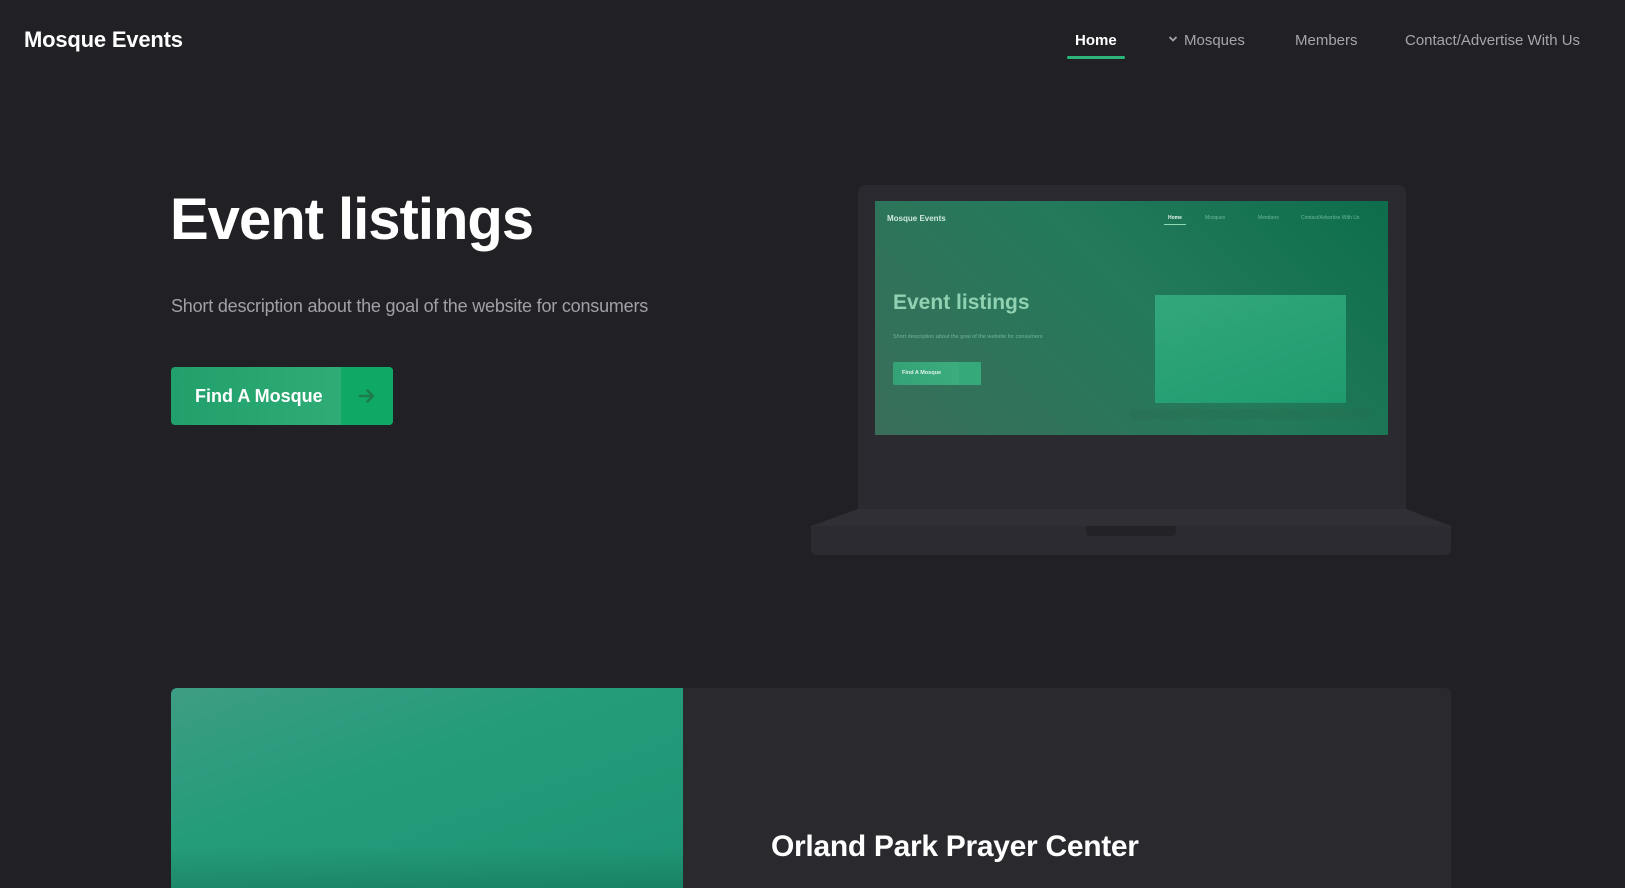 The height and width of the screenshot is (888, 1625). Describe the element at coordinates (367, 396) in the screenshot. I see `arrow-right-icon` at that location.